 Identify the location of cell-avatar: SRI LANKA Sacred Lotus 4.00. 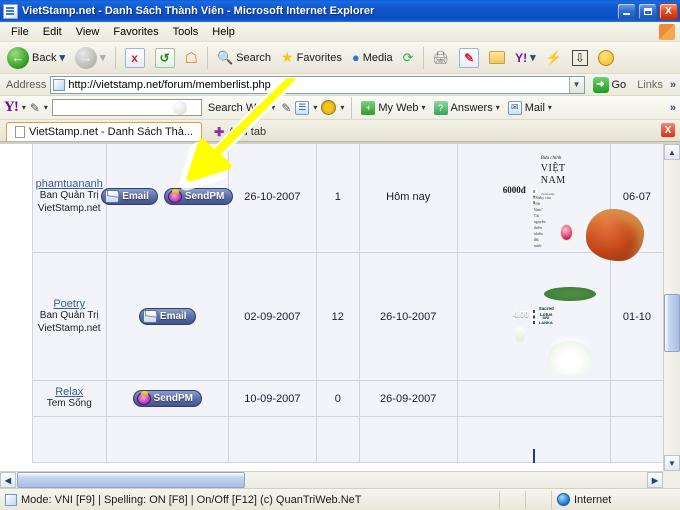
(533, 316).